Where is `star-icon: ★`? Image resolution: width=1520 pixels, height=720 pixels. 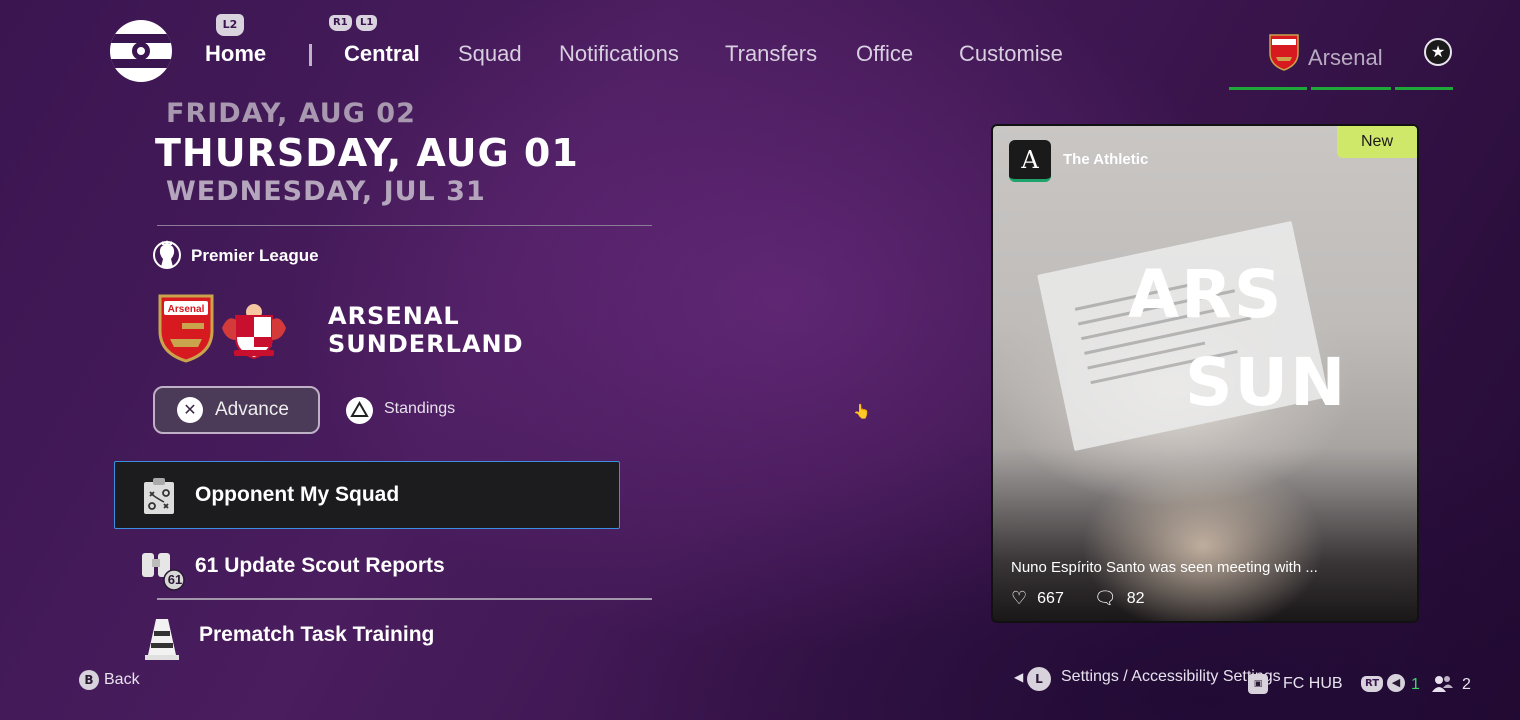
star-icon: ★ is located at coordinates (1438, 52).